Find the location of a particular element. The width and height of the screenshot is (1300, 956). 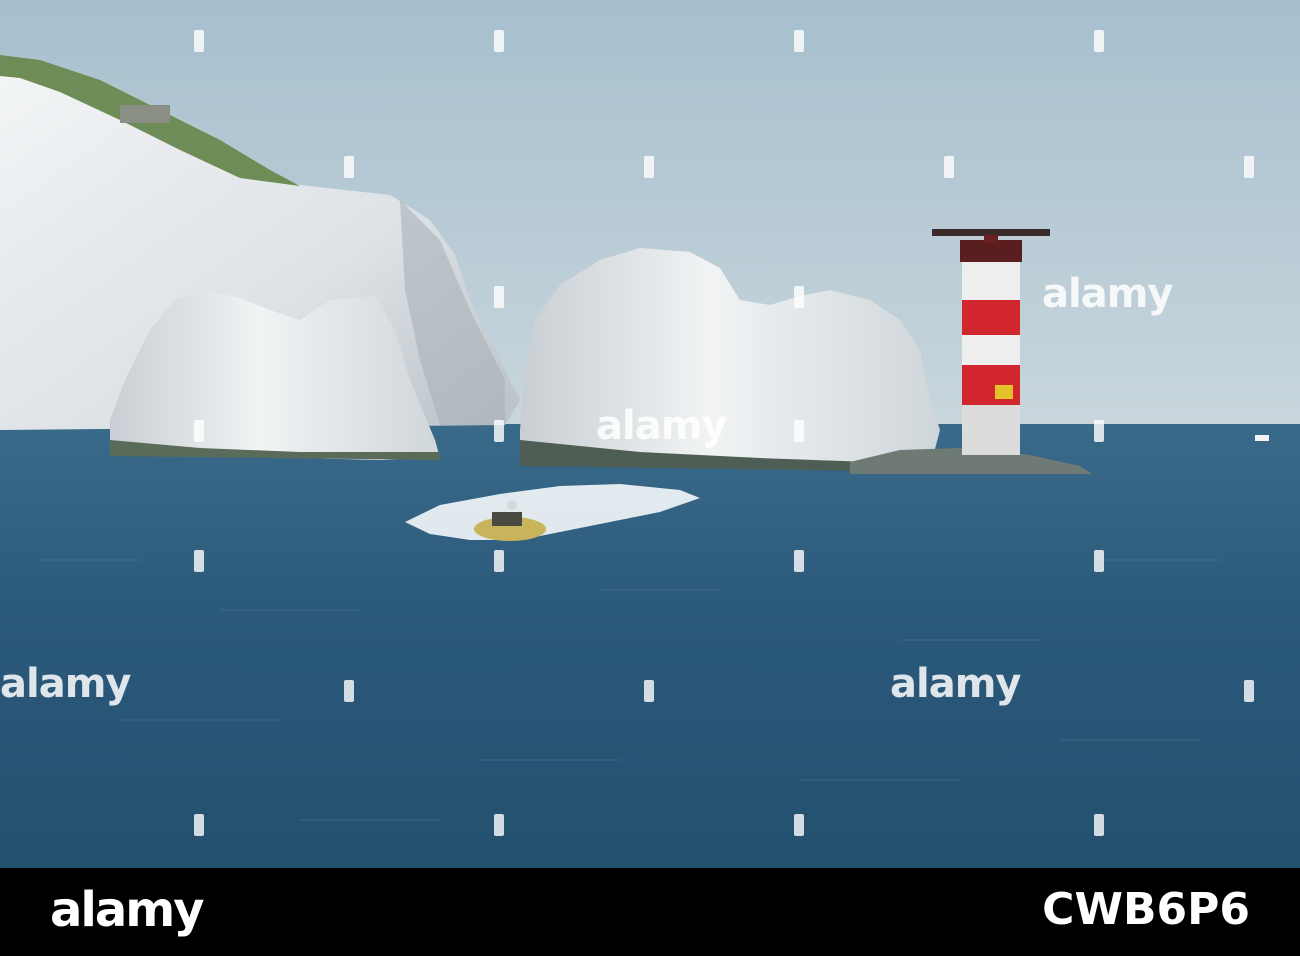

distant-boat is located at coordinates (1262, 438).